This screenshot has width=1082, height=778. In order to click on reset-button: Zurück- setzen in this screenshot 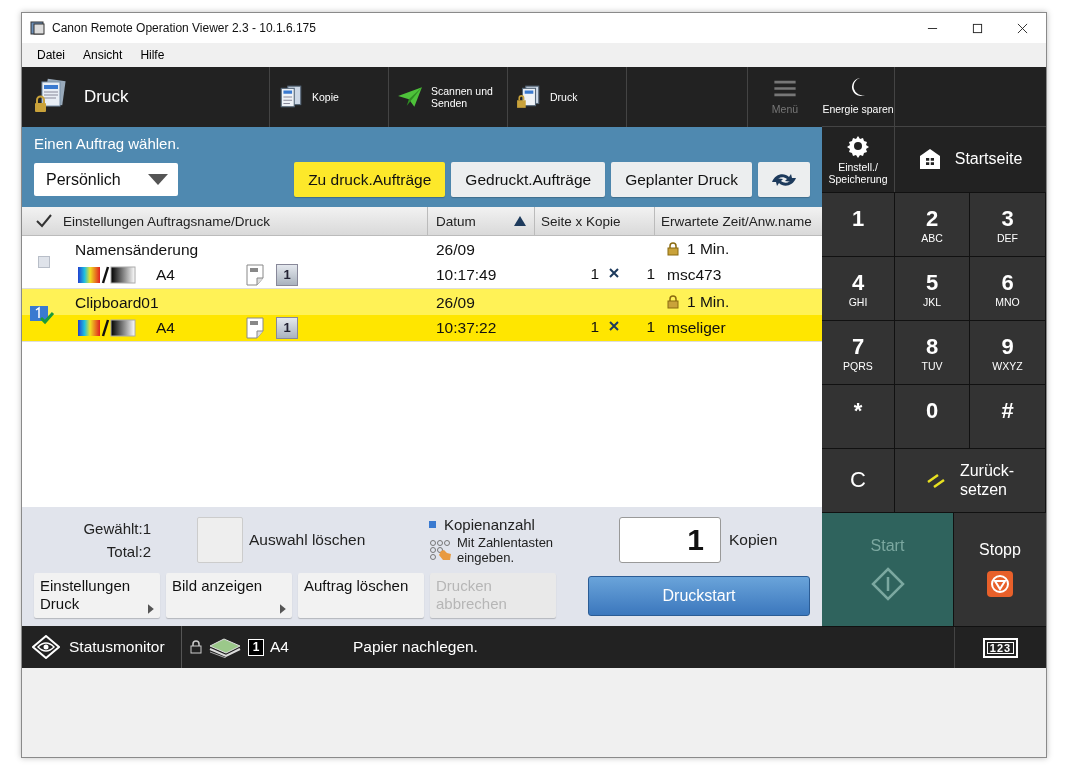, I will do `click(970, 480)`.